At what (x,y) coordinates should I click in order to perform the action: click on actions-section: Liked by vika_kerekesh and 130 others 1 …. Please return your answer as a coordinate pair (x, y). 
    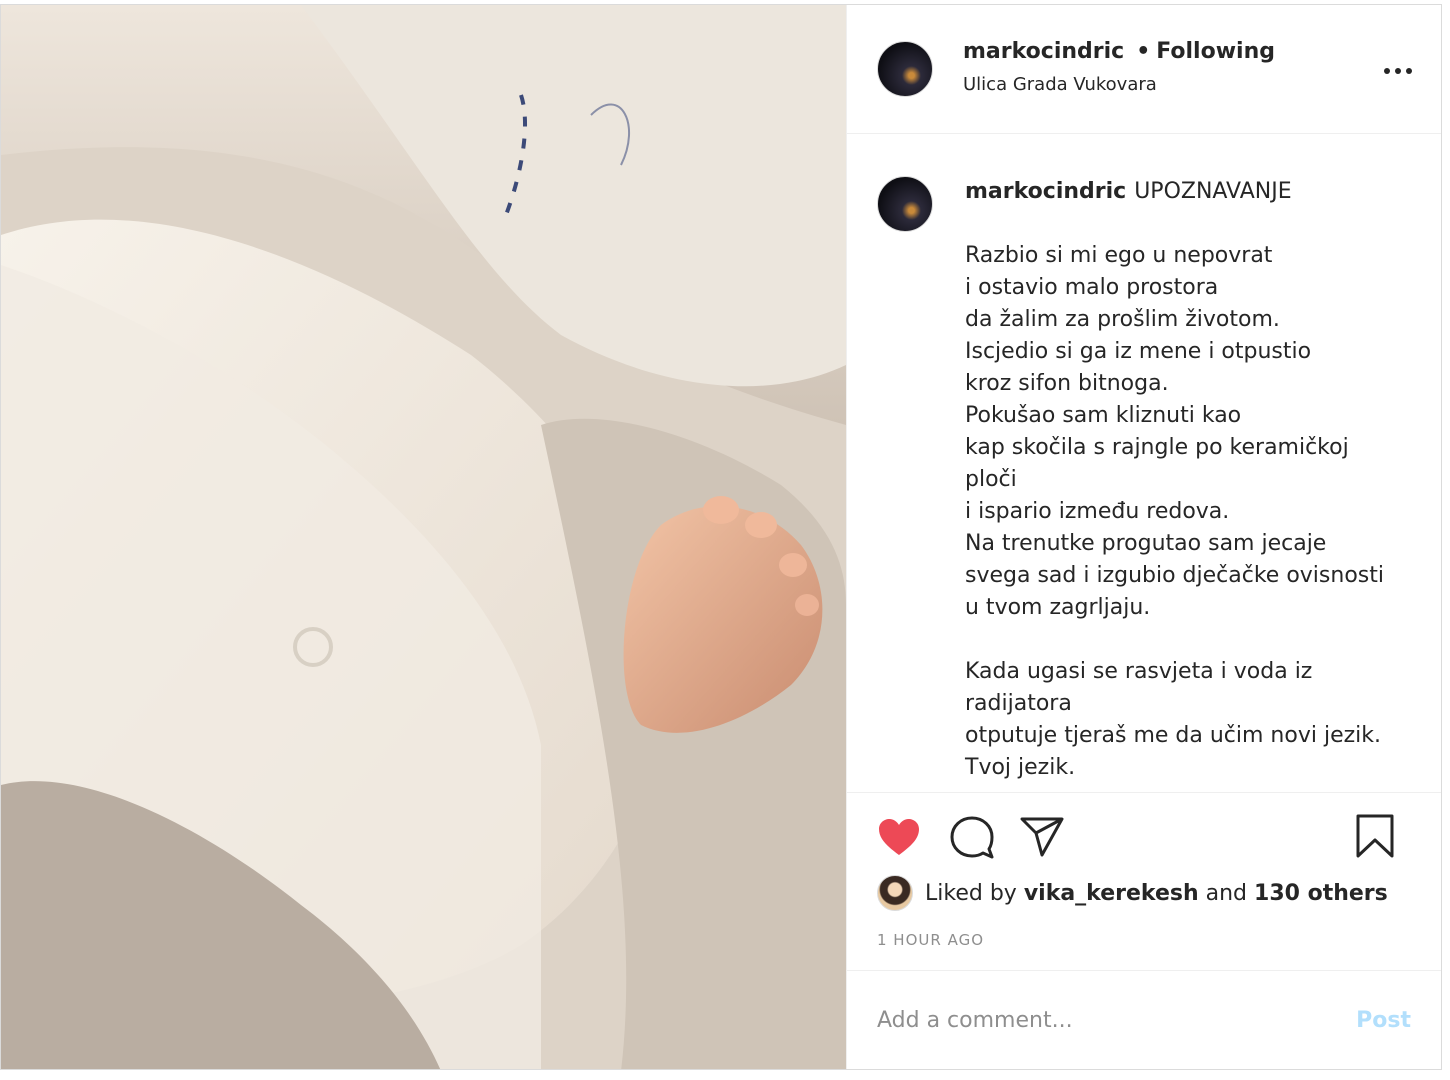
    Looking at the image, I should click on (1144, 881).